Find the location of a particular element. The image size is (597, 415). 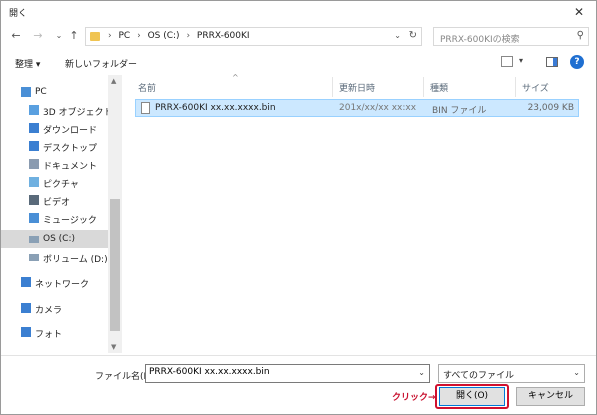

videos-icon is located at coordinates (34, 200).